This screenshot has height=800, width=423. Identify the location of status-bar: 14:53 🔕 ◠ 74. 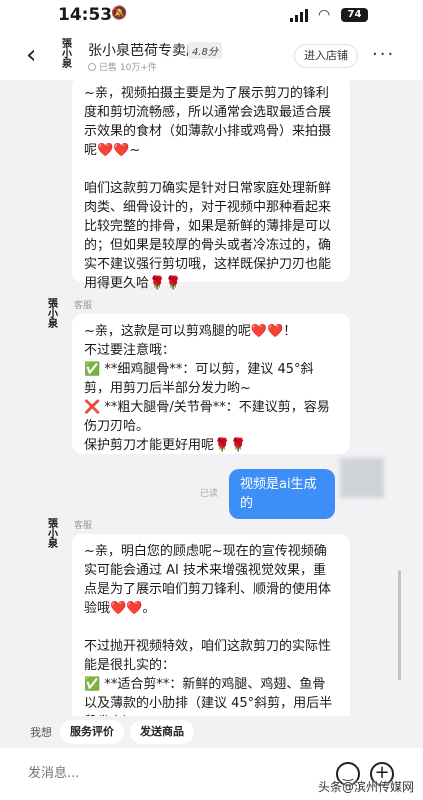
(211, 17).